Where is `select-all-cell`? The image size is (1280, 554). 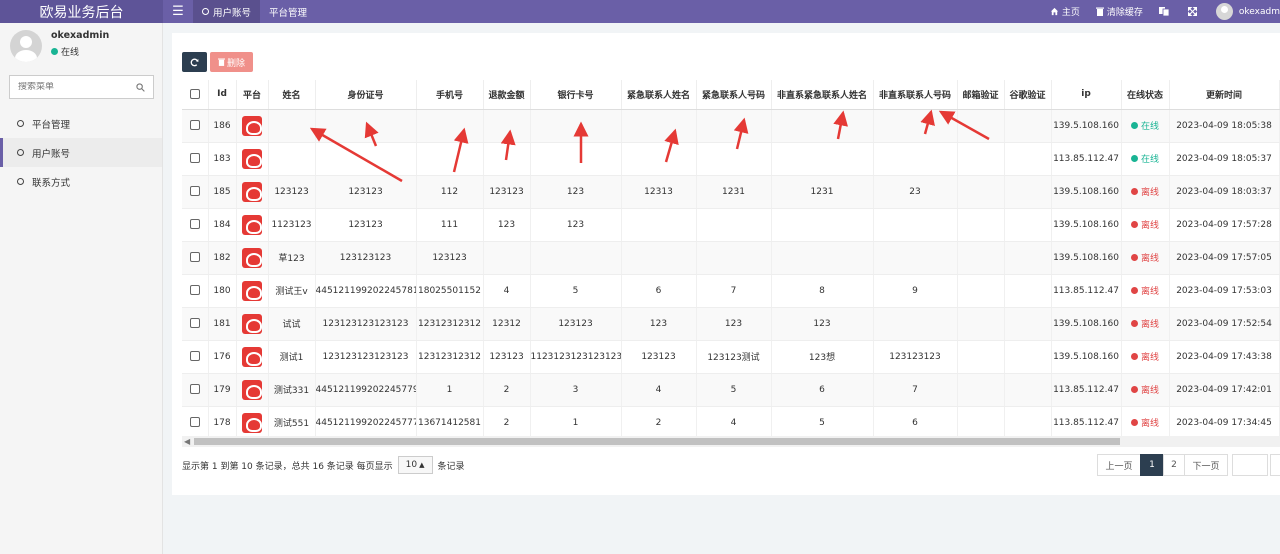 select-all-cell is located at coordinates (195, 95).